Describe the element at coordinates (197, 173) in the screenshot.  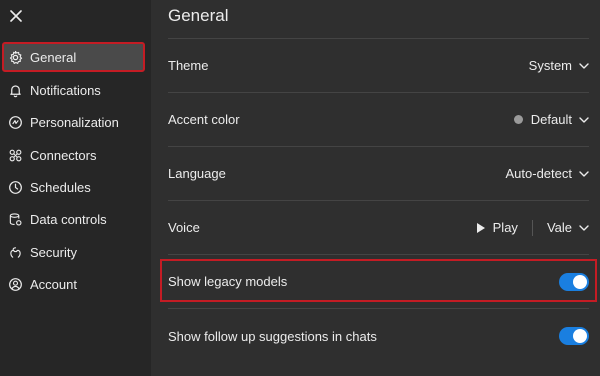
I see `language-label: Language` at that location.